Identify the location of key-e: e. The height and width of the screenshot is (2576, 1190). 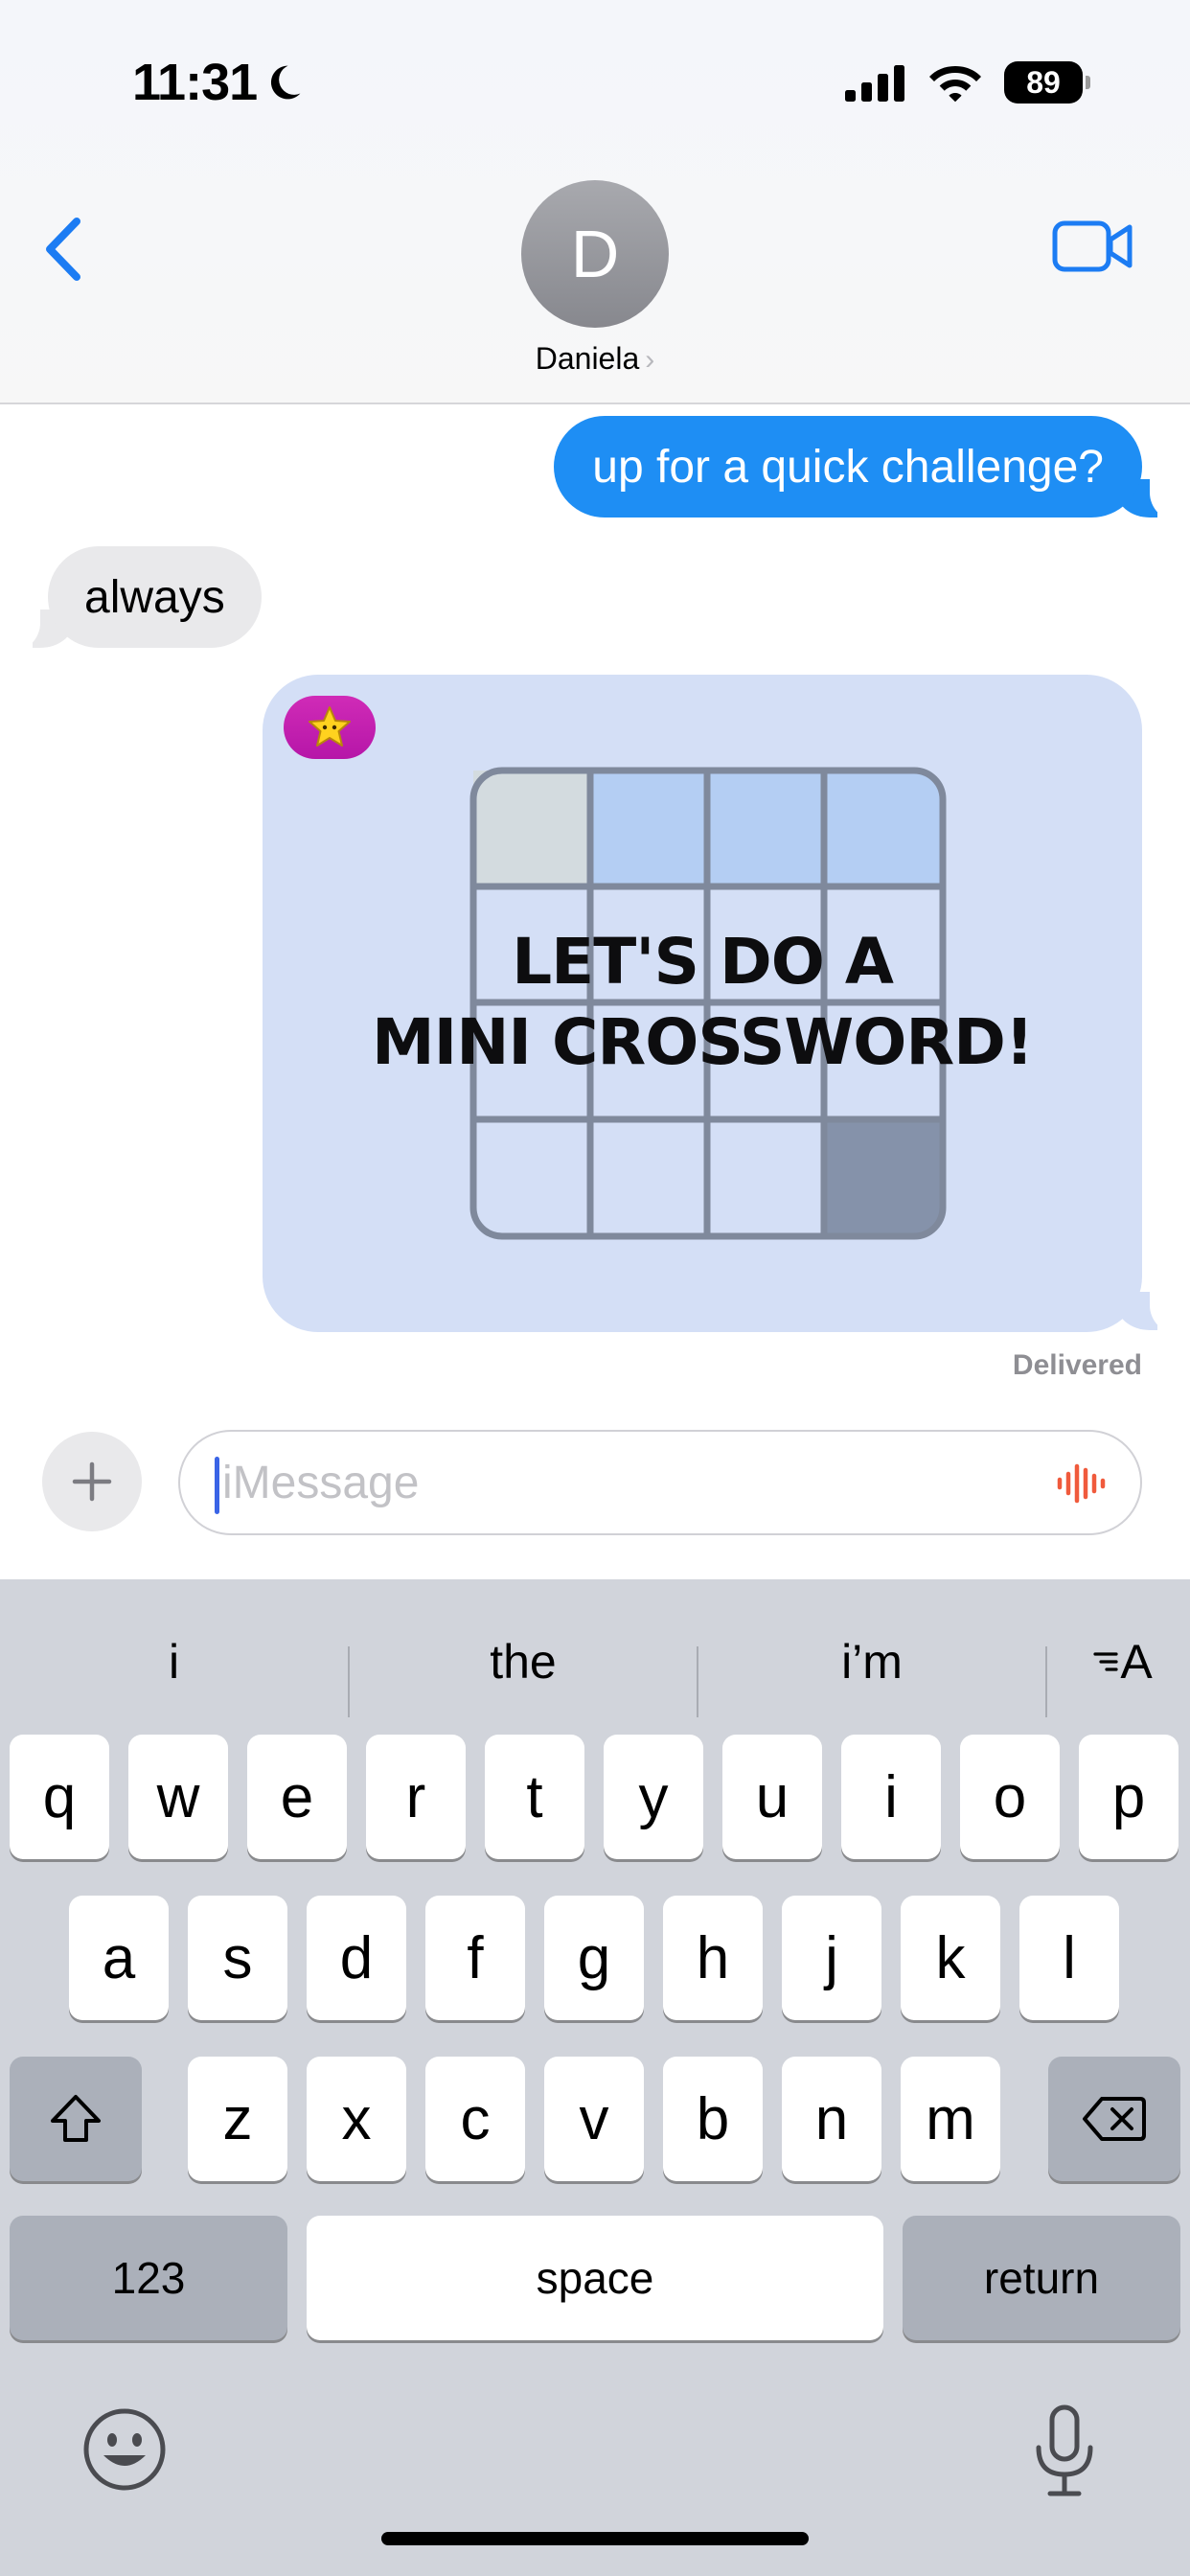
(297, 1797).